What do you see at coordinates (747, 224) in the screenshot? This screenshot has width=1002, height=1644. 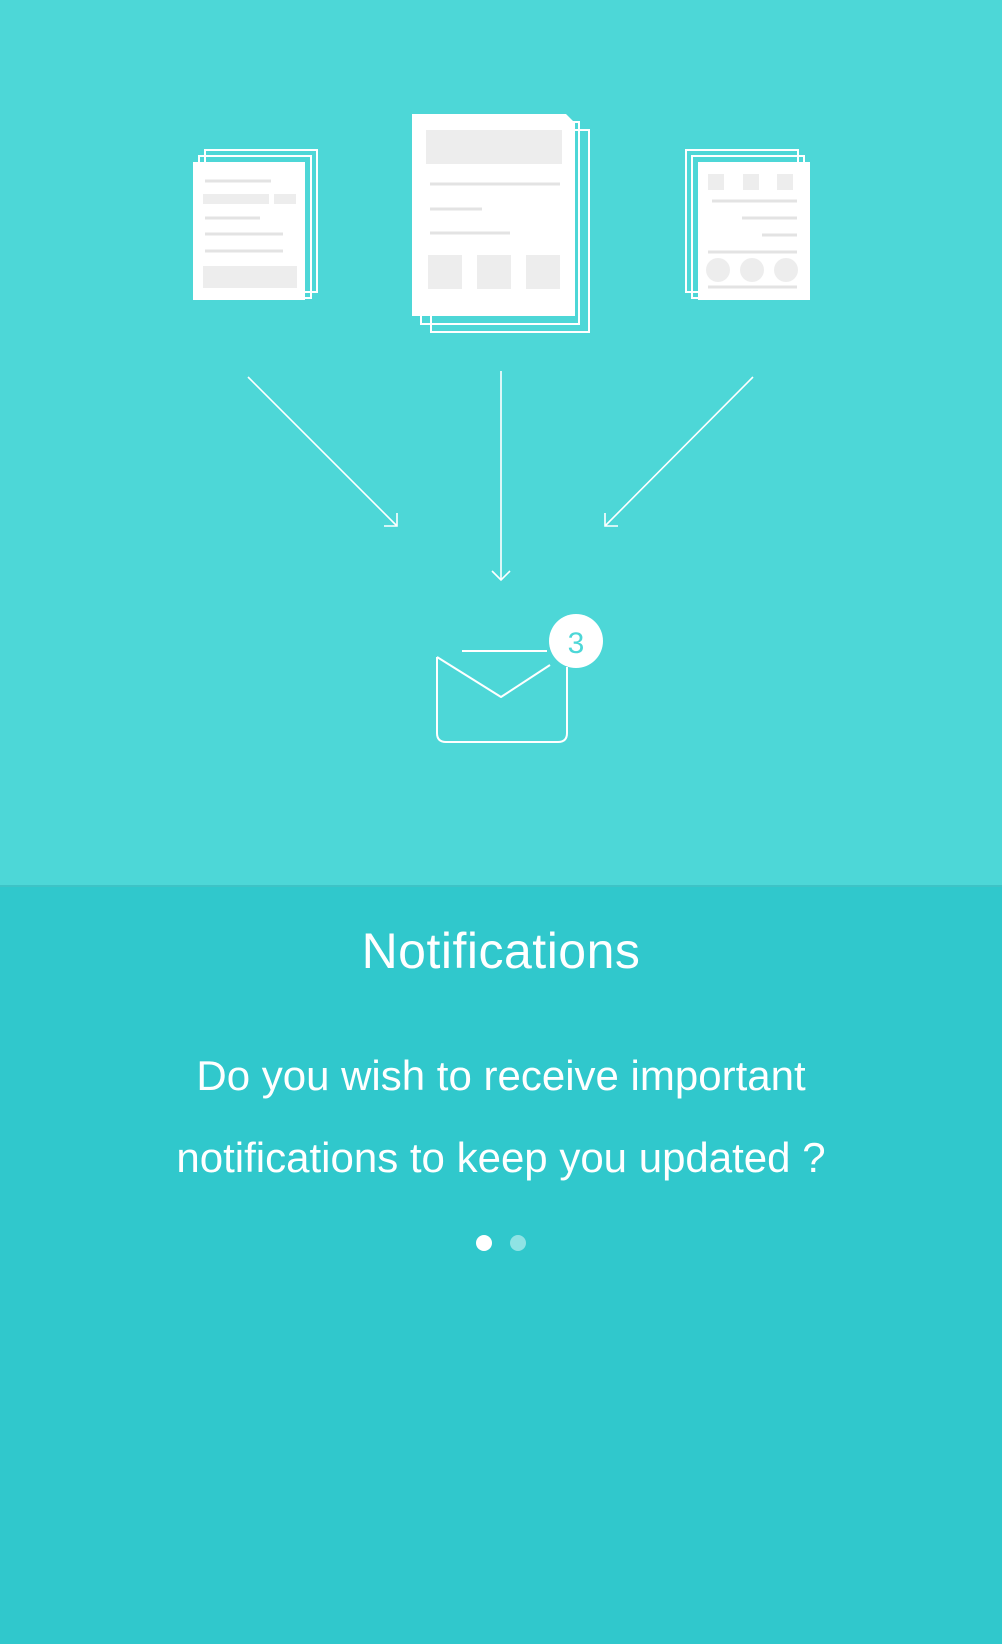 I see `document-list-icon` at bounding box center [747, 224].